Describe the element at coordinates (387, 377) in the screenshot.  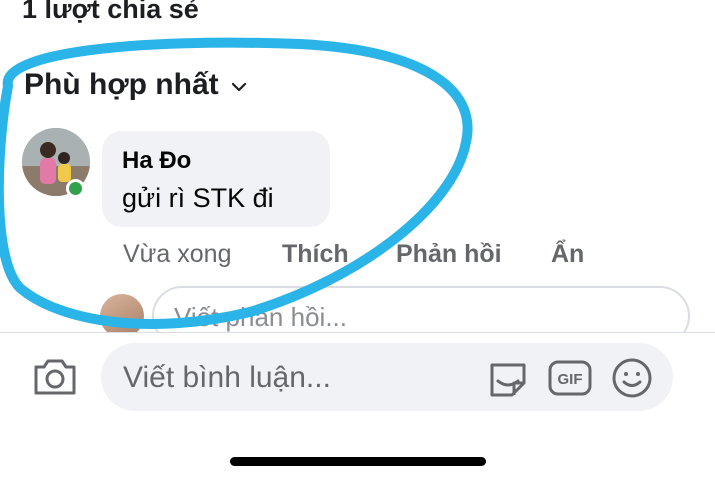
I see `comment-input: Viết bình luận... GIF` at that location.